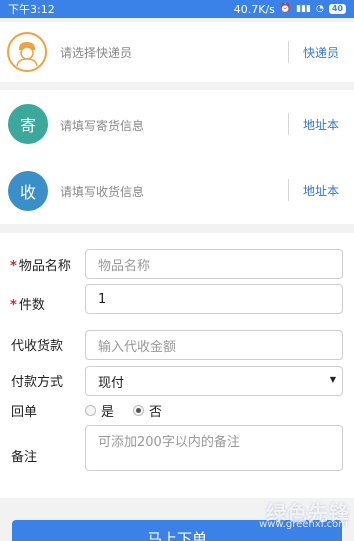 This screenshot has width=354, height=541. I want to click on courier-avatar-icon, so click(27, 52).